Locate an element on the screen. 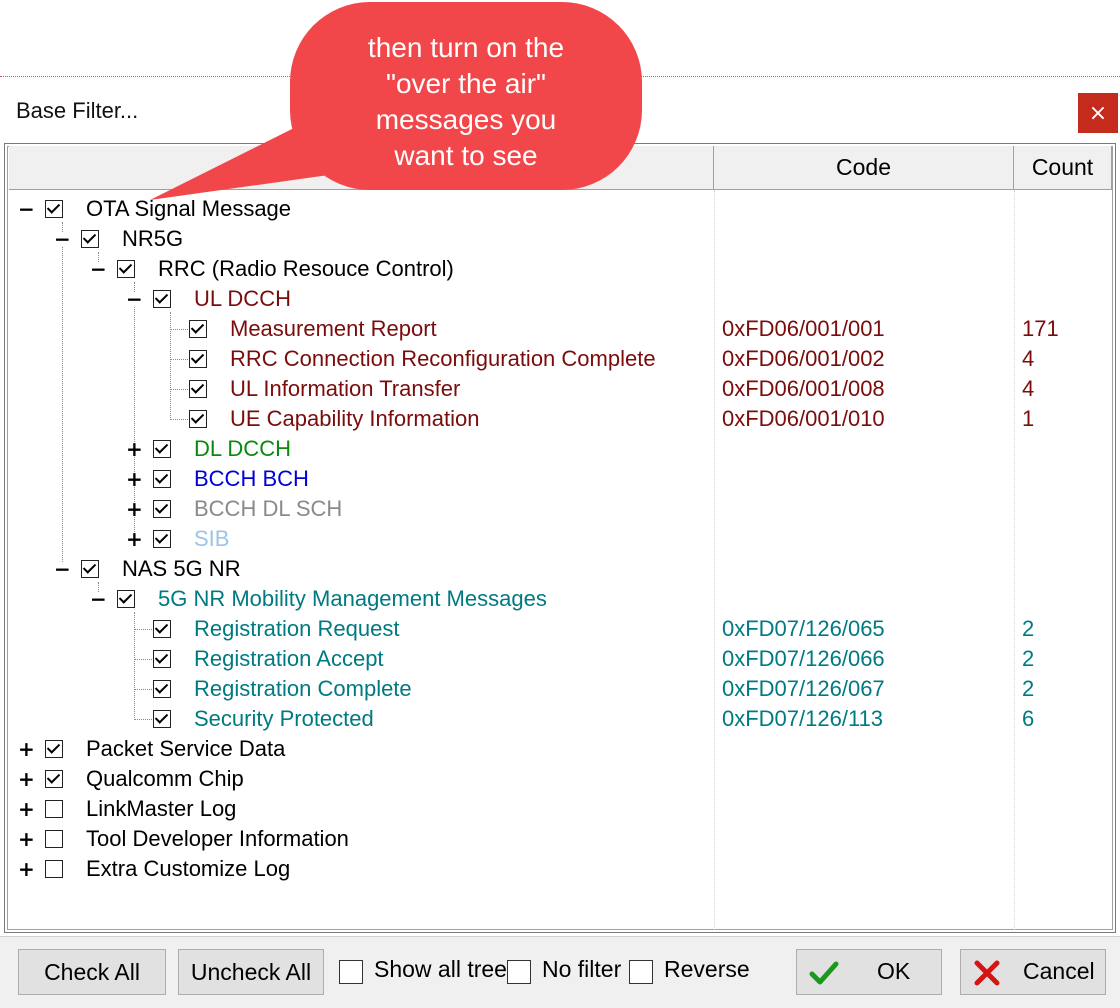 This screenshot has width=1120, height=1008. show-all-tree-checkbox is located at coordinates (351, 972).